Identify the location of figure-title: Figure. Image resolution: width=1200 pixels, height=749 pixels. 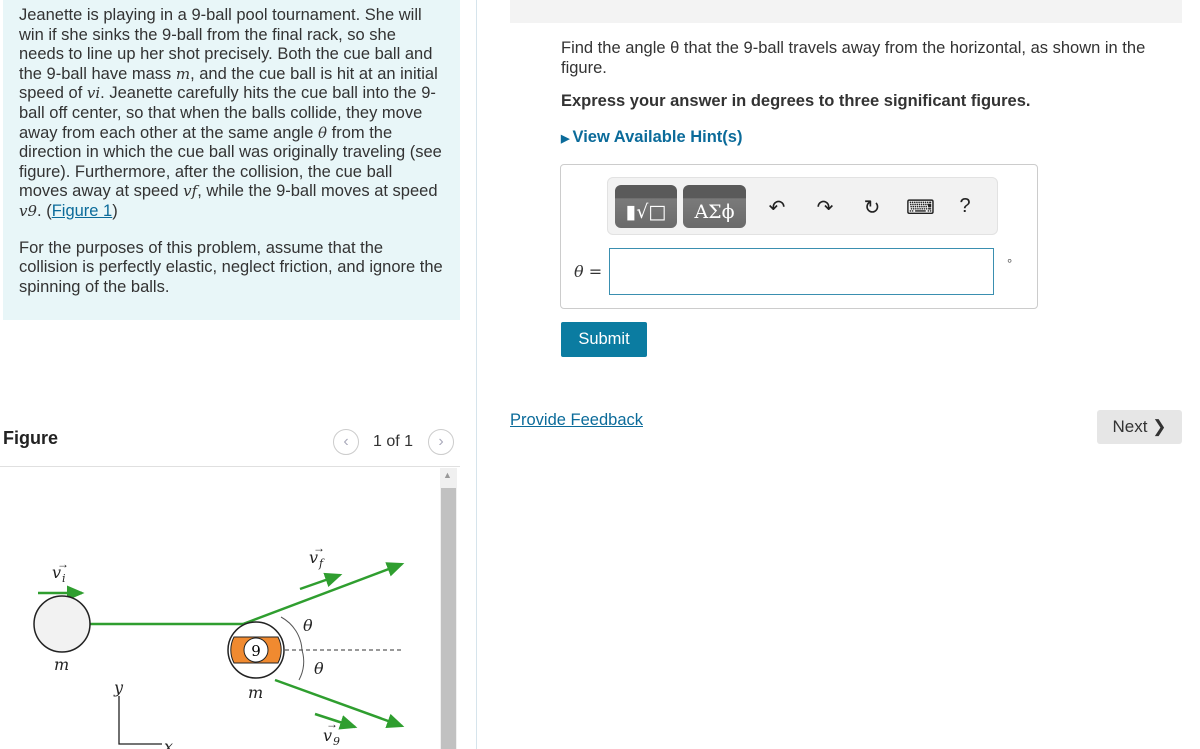
(31, 438).